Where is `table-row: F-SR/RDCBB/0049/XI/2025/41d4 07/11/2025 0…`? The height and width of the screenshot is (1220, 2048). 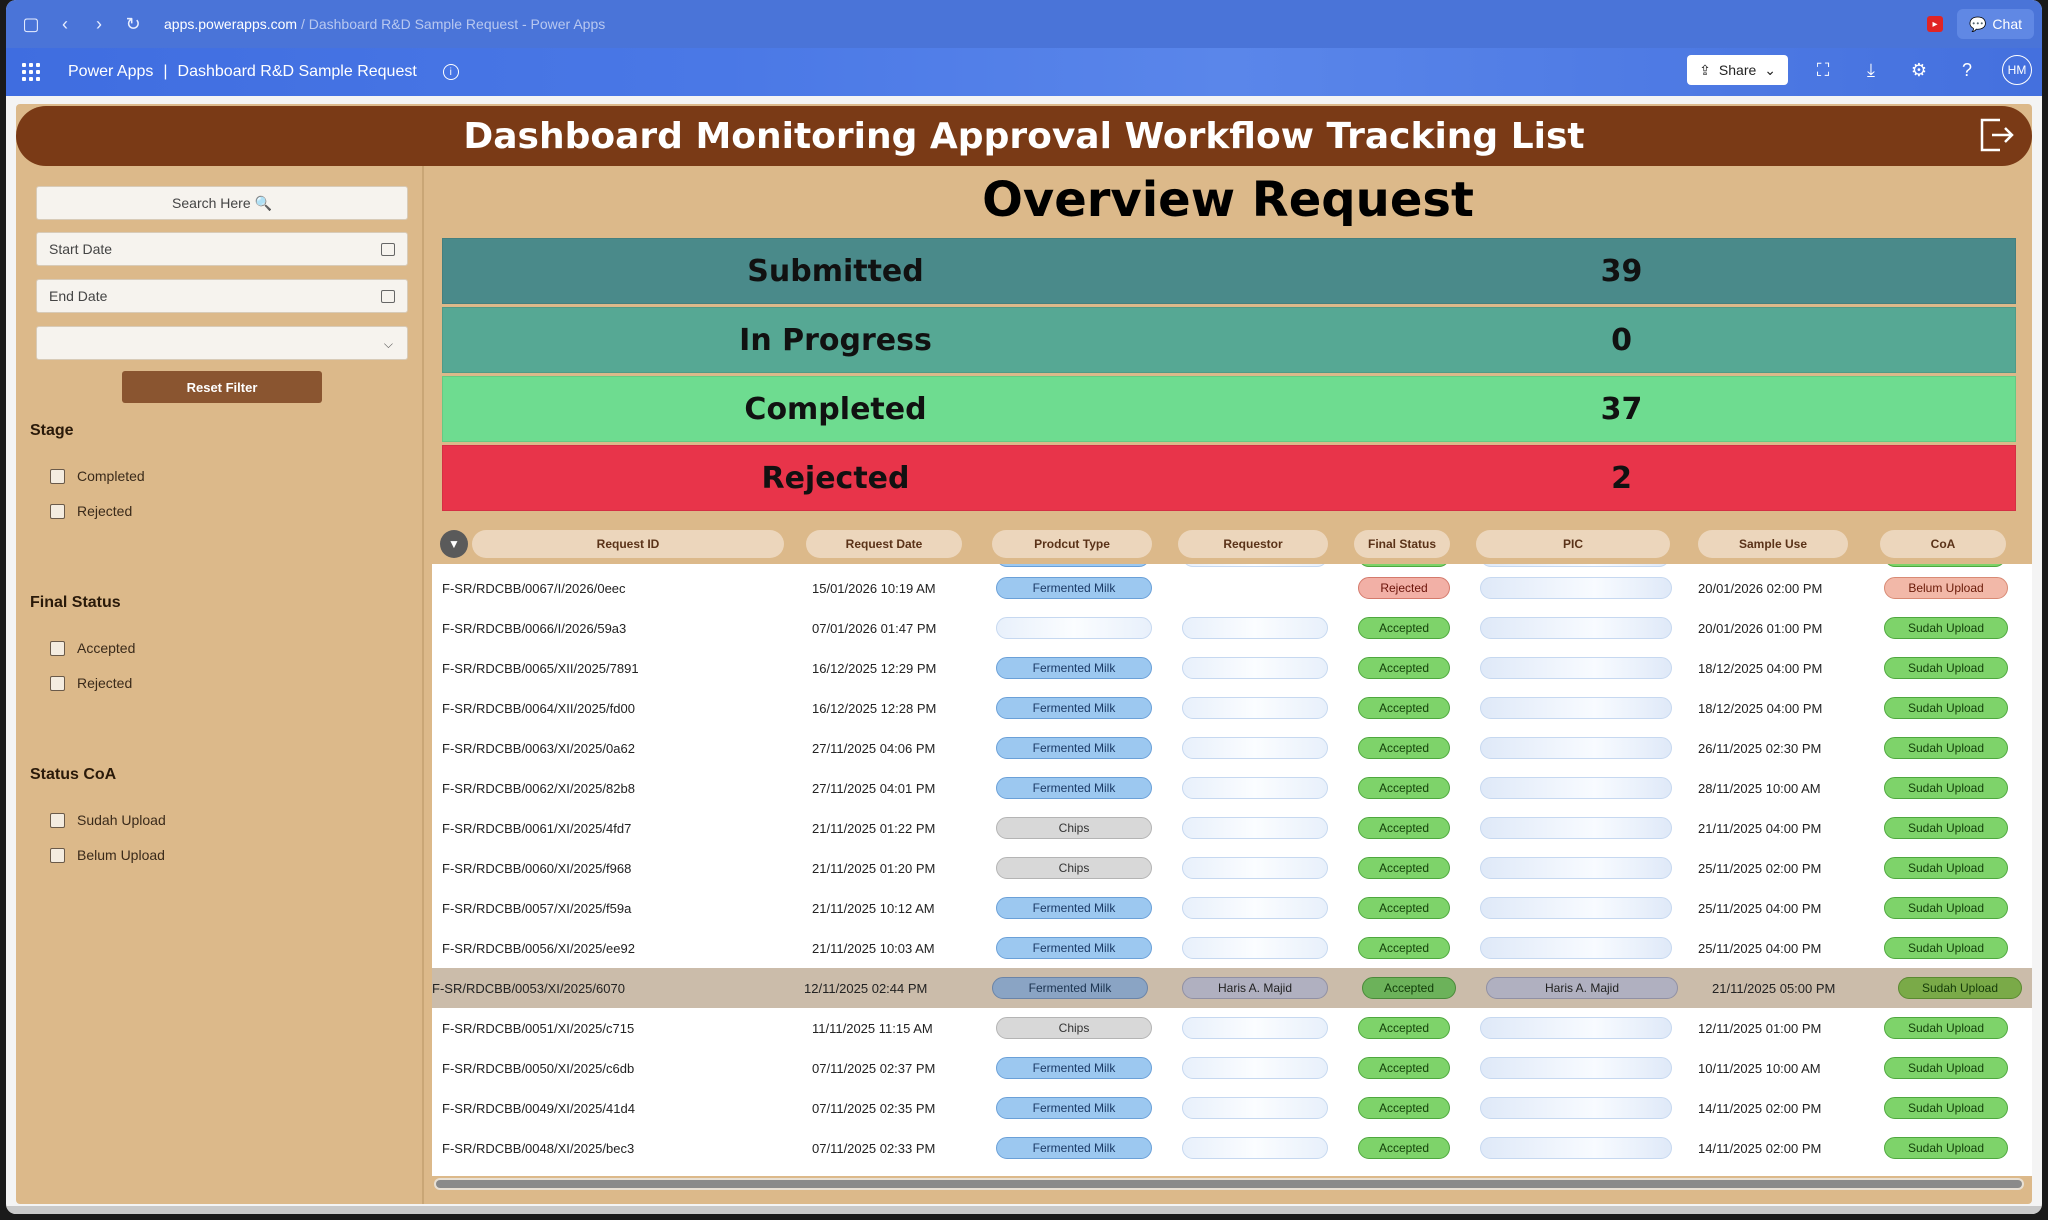 table-row: F-SR/RDCBB/0049/XI/2025/41d4 07/11/2025 0… is located at coordinates (1232, 1108).